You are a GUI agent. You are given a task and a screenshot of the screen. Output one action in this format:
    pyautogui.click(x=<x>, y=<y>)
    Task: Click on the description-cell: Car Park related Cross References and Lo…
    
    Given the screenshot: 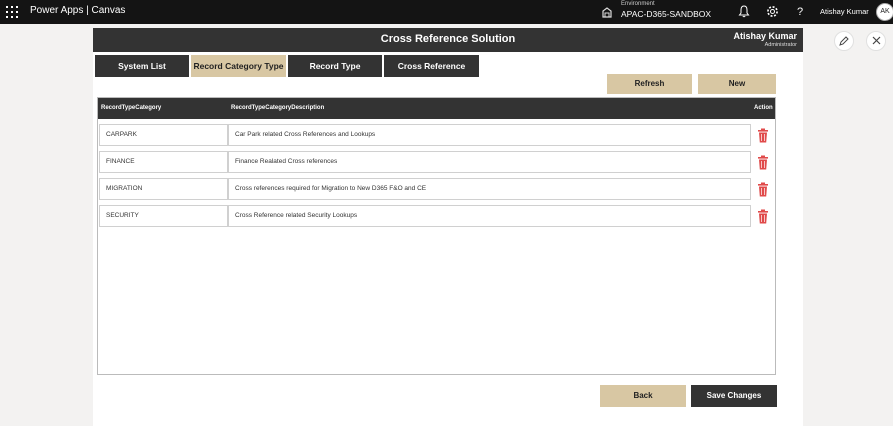 What is the action you would take?
    pyautogui.click(x=489, y=135)
    